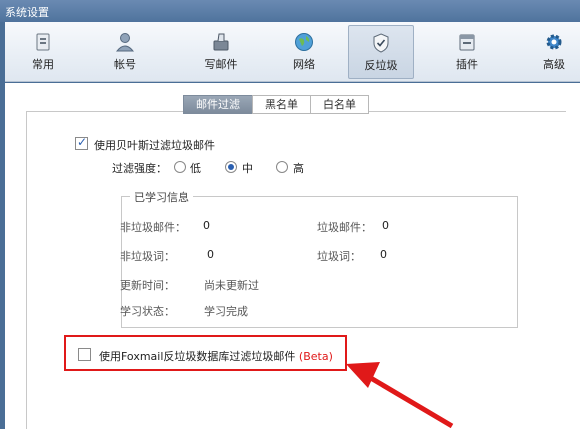 This screenshot has height=429, width=580. I want to click on toolbar-general: 常用, so click(43, 52).